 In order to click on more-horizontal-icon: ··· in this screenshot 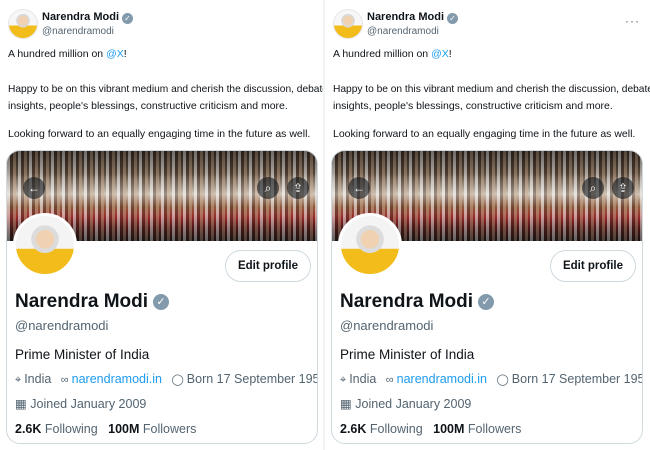, I will do `click(632, 21)`.